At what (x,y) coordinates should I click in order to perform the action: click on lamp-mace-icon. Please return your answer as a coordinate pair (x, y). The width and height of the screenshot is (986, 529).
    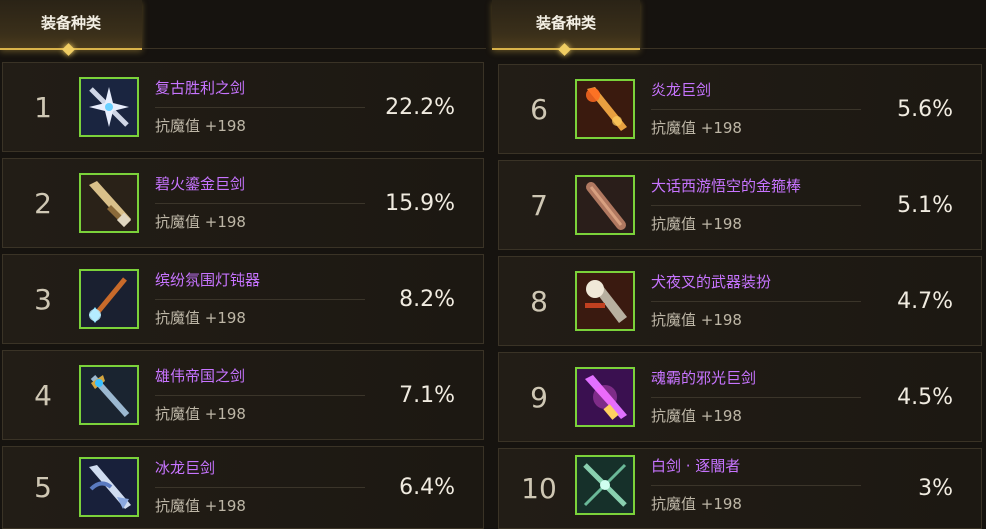
    Looking at the image, I should click on (109, 299).